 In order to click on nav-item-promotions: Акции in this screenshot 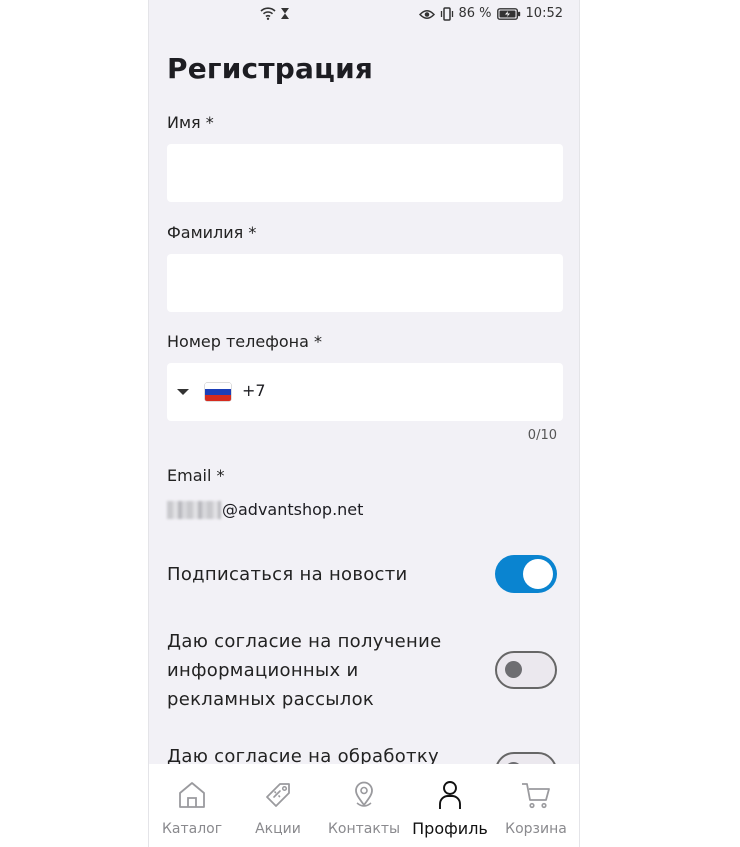, I will do `click(278, 805)`.